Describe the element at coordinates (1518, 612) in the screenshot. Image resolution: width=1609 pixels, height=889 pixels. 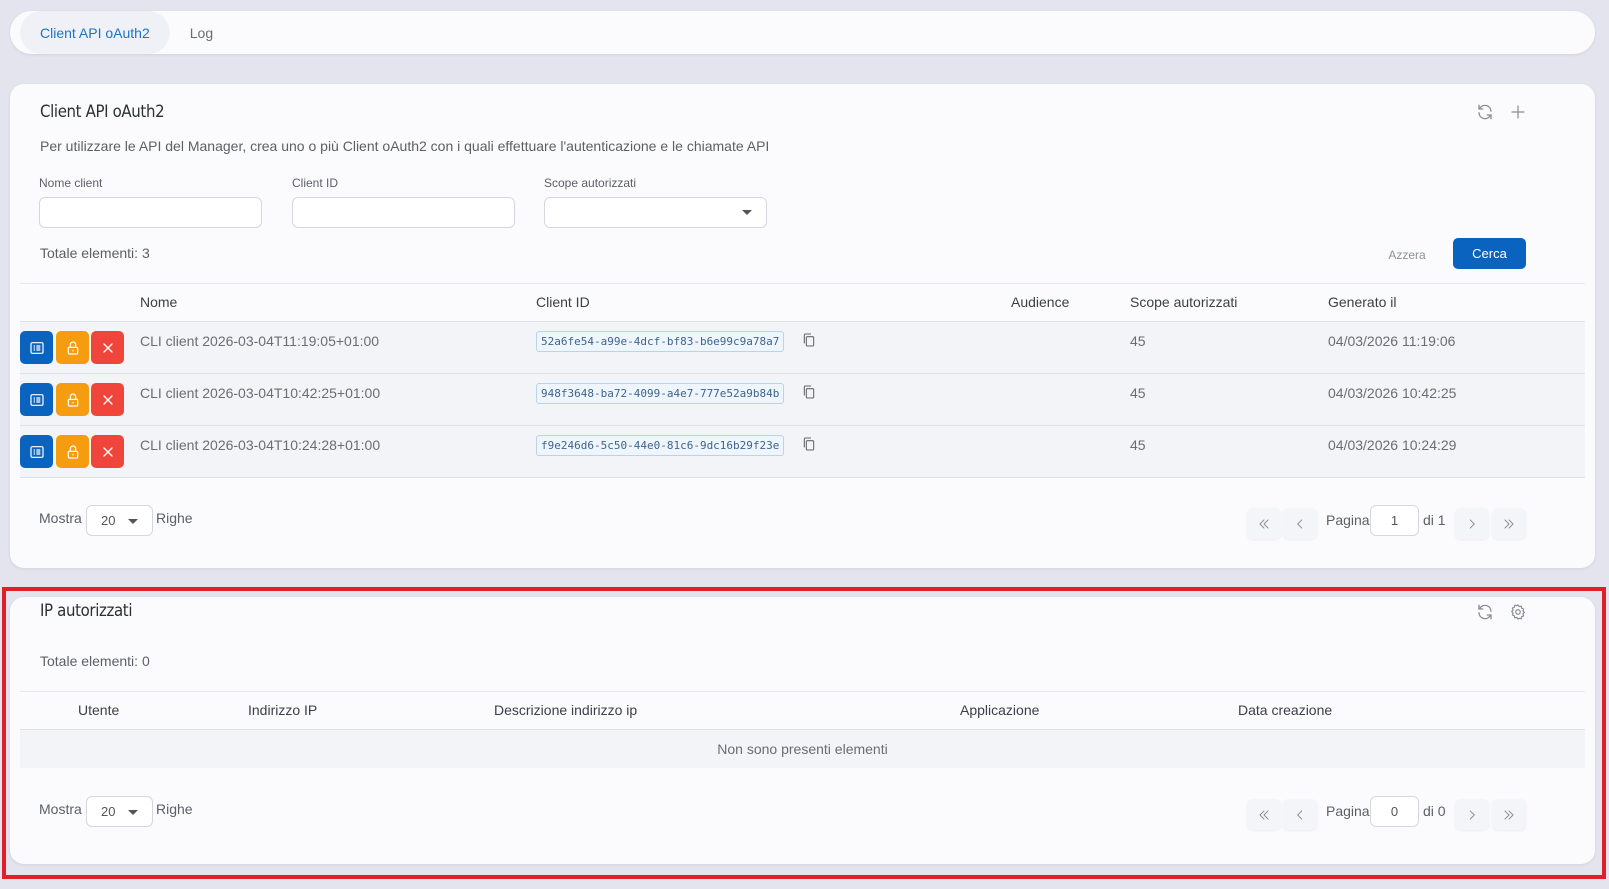
I see `gear-icon` at that location.